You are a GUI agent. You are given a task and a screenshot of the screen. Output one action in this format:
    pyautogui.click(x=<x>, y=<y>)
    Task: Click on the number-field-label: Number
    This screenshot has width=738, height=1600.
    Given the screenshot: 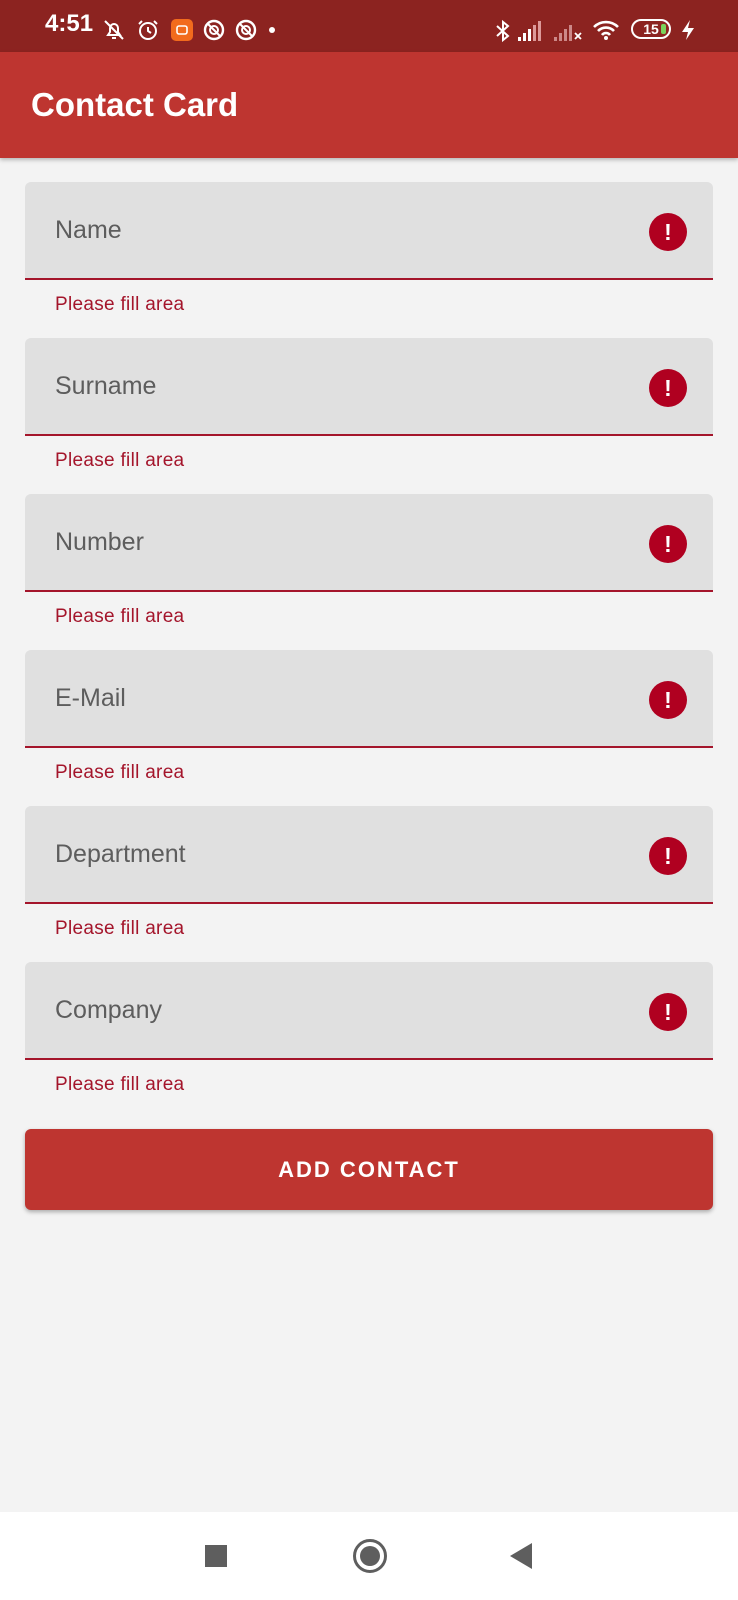 What is the action you would take?
    pyautogui.click(x=99, y=542)
    